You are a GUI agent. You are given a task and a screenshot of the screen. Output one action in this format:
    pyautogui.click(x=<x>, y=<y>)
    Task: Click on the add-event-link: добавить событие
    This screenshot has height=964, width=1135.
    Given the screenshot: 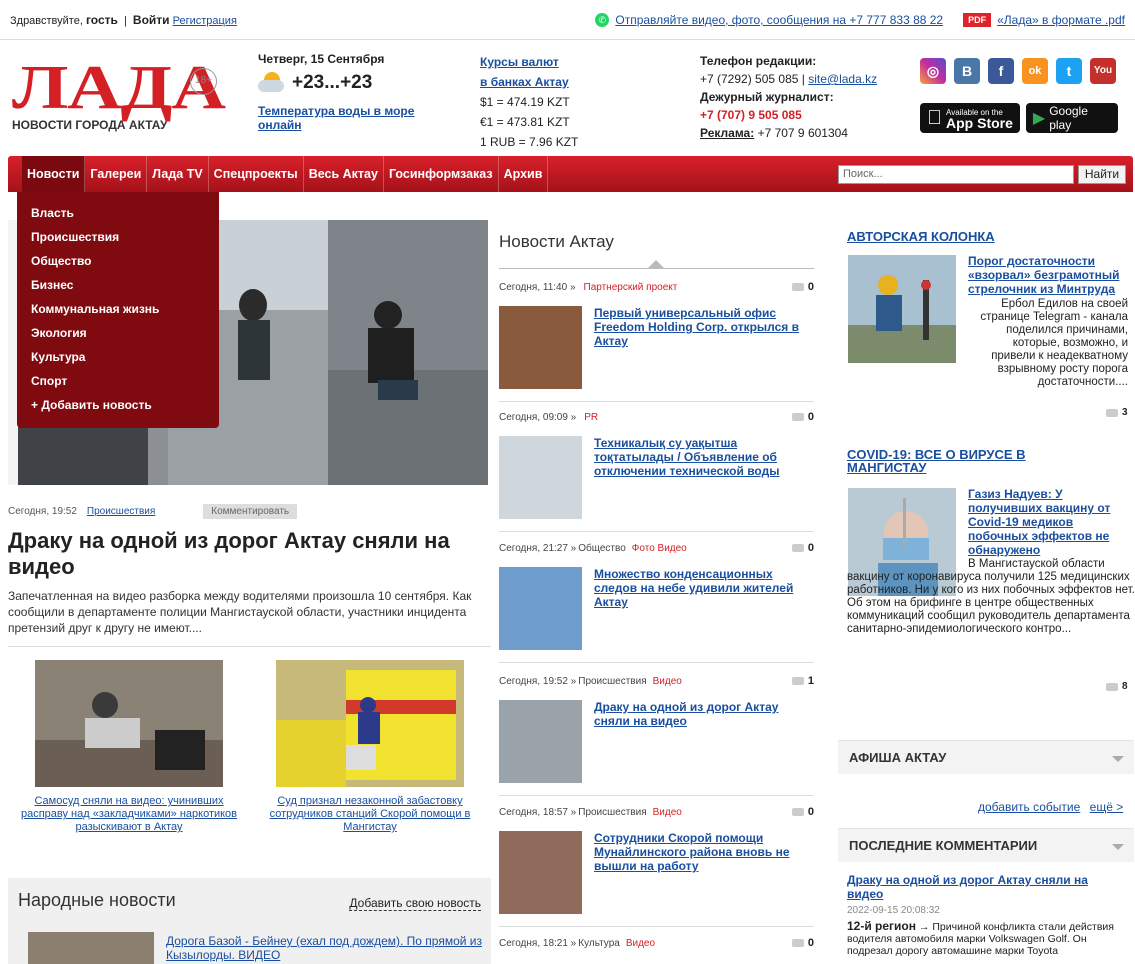 What is the action you would take?
    pyautogui.click(x=1029, y=807)
    